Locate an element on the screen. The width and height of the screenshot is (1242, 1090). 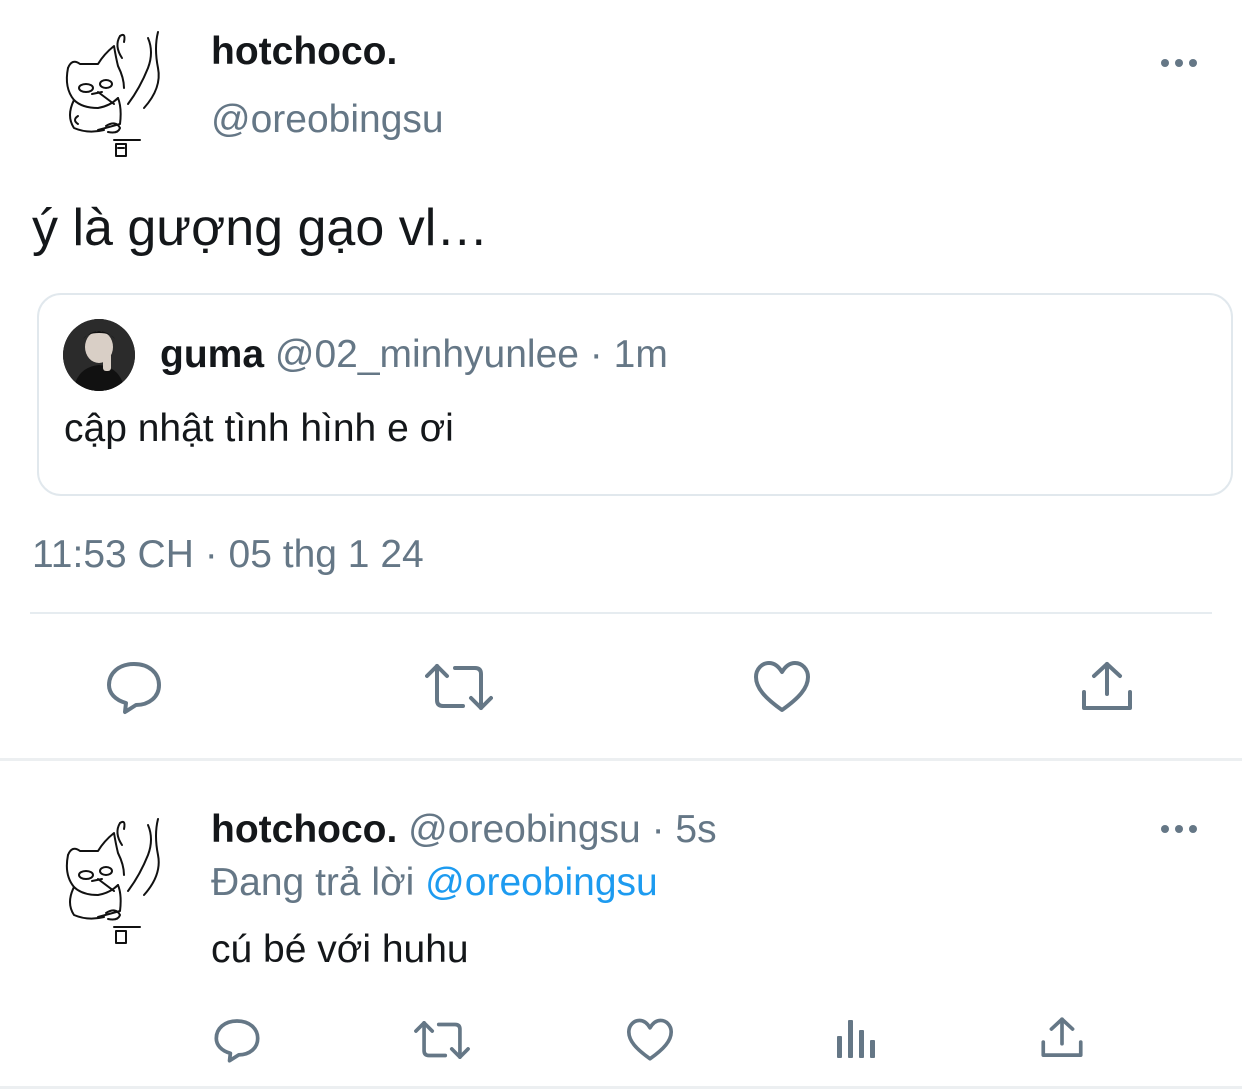
quoted-header: guma @02_minhyunlee · 1m is located at coordinates (414, 355).